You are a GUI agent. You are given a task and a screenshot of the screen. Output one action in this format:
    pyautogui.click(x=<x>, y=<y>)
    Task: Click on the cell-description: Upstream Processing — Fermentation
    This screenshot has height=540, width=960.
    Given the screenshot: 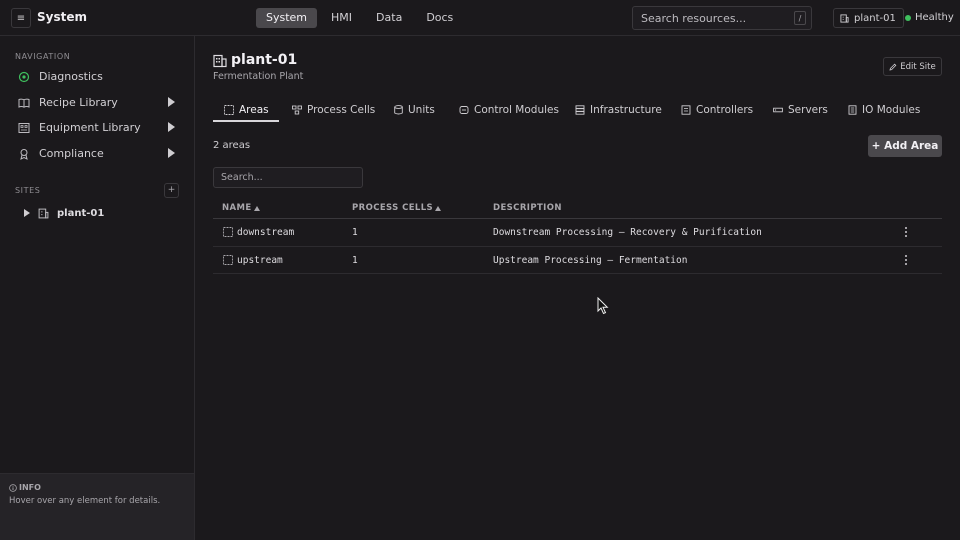 What is the action you would take?
    pyautogui.click(x=590, y=260)
    